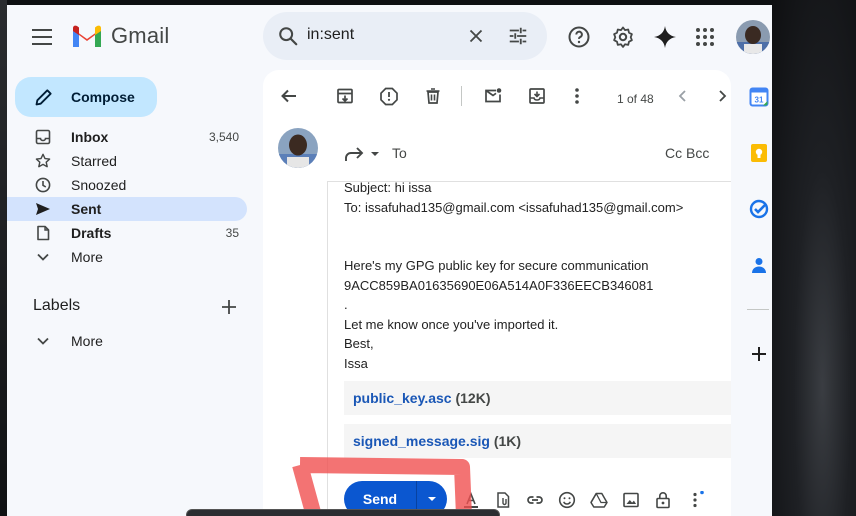 Image resolution: width=856 pixels, height=516 pixels. Describe the element at coordinates (377, 35) in the screenshot. I see `search-input` at that location.